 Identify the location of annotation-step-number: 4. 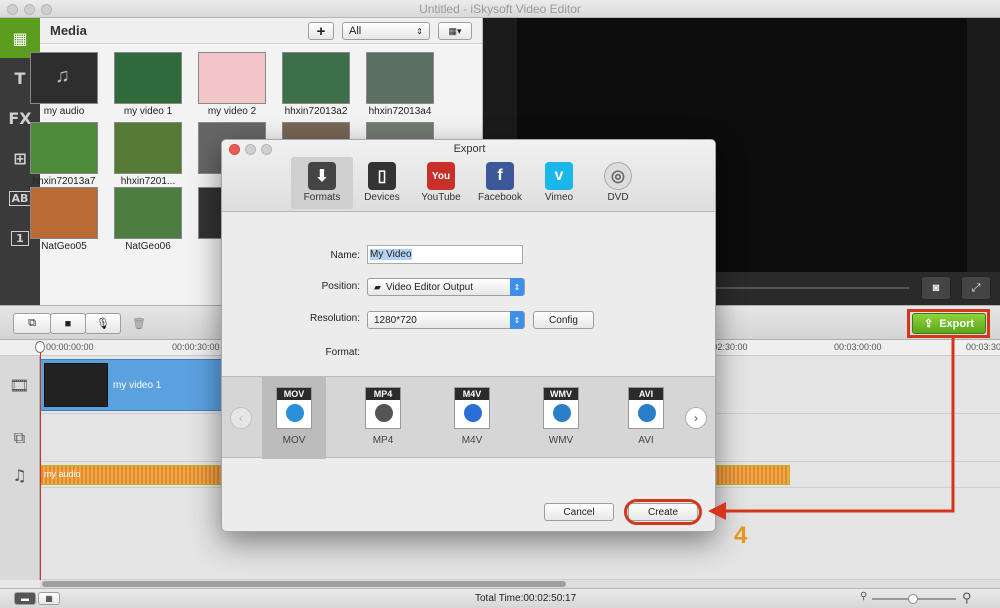
(741, 535).